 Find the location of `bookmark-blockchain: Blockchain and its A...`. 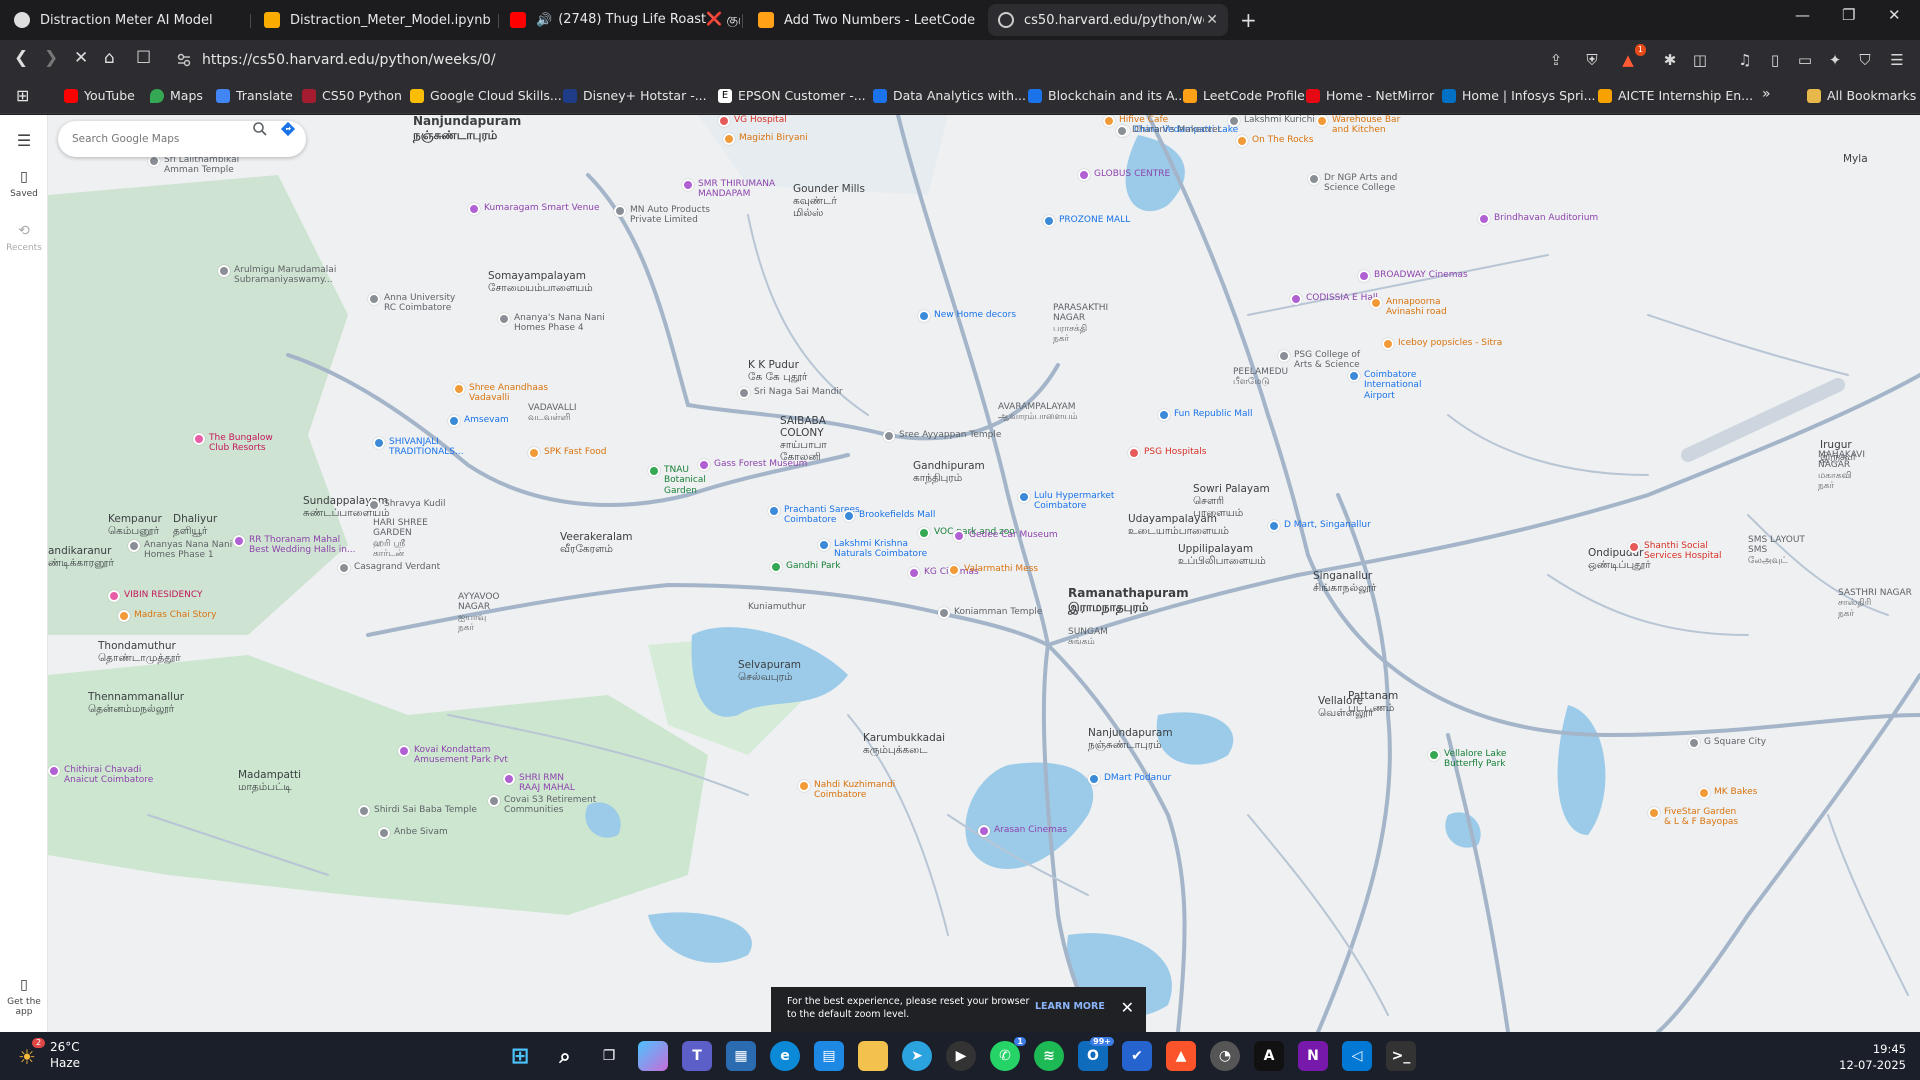

bookmark-blockchain: Blockchain and its A... is located at coordinates (1107, 95).